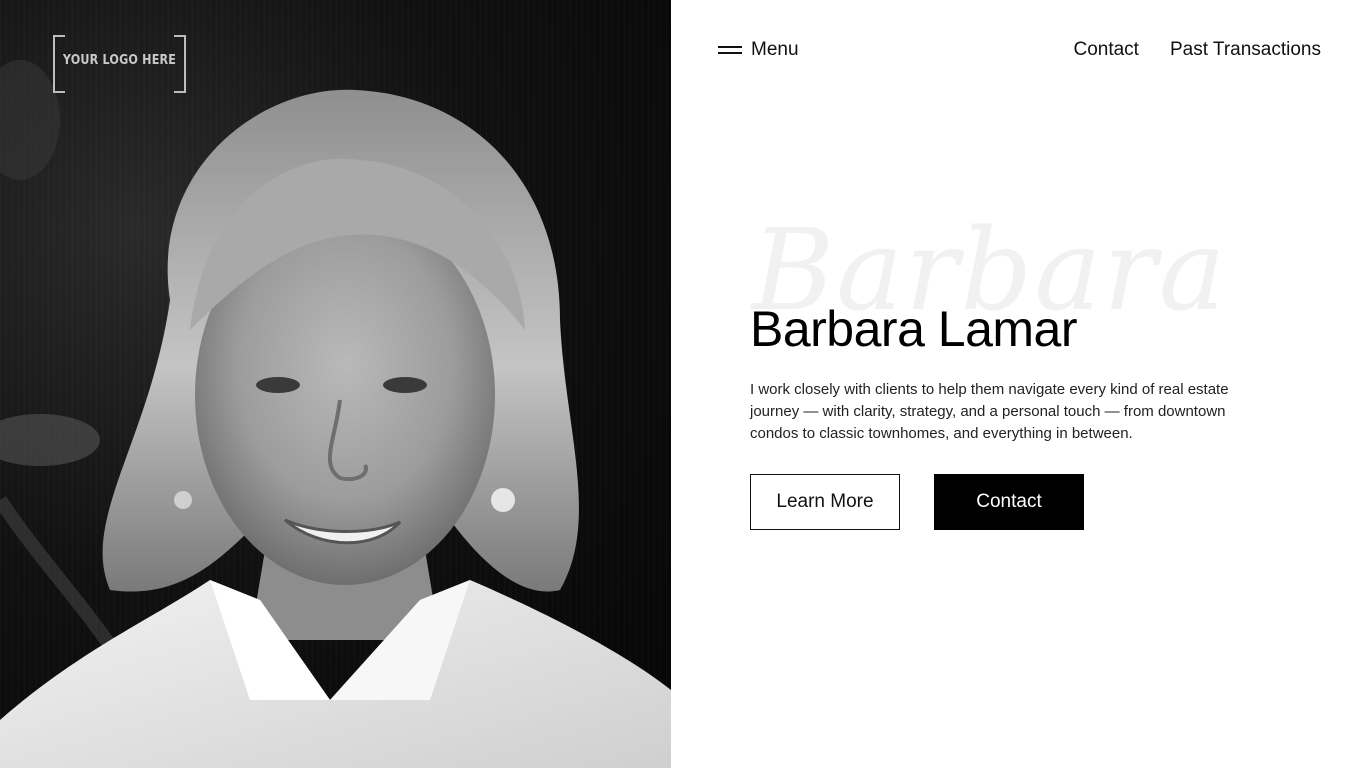 The width and height of the screenshot is (1366, 768). Describe the element at coordinates (1245, 50) in the screenshot. I see `nav-link-past-transactions: Past Transactions` at that location.